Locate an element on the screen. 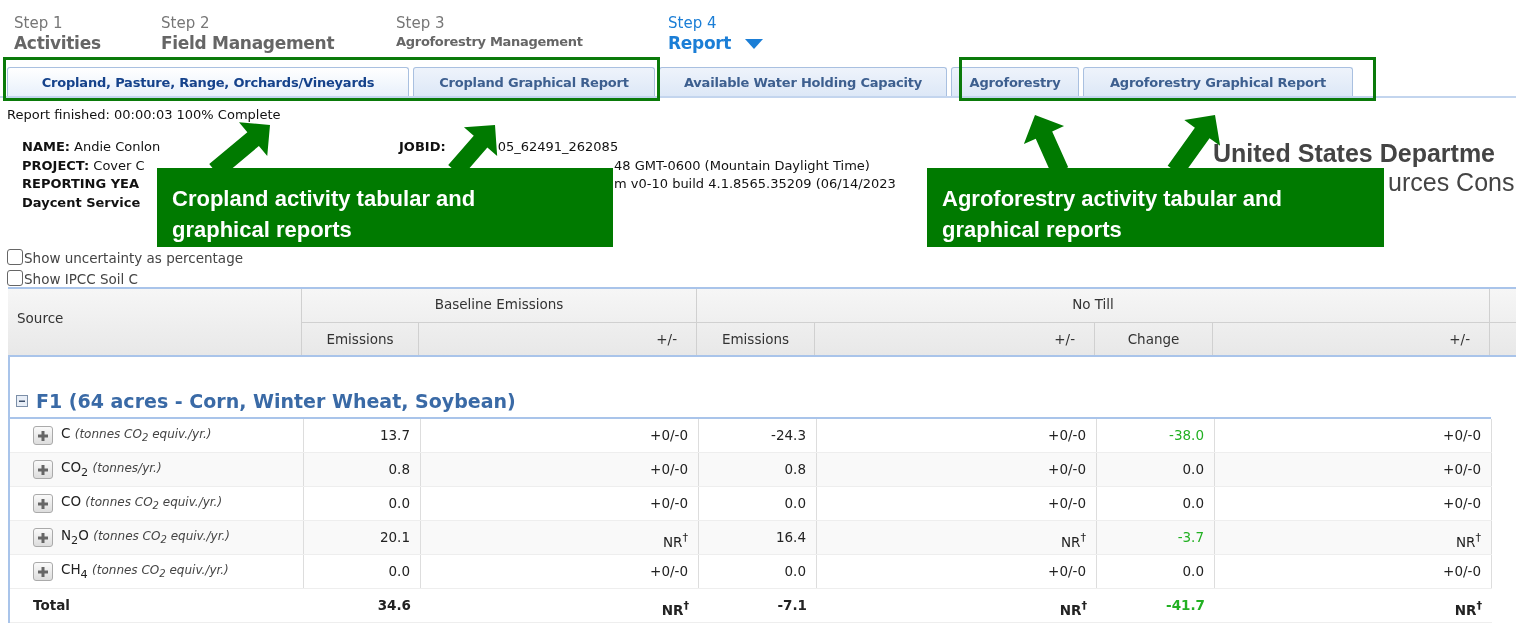 Image resolution: width=1516 pixels, height=631 pixels. table-cell-text: CO$_{2}$ (tonnes/yr.) is located at coordinates (111, 469).